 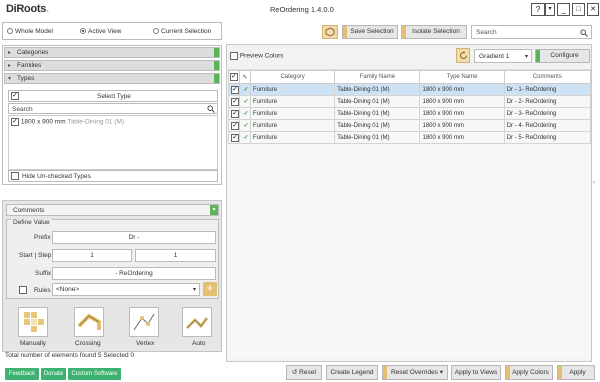 I want to click on mode-manually-button, so click(x=33, y=322).